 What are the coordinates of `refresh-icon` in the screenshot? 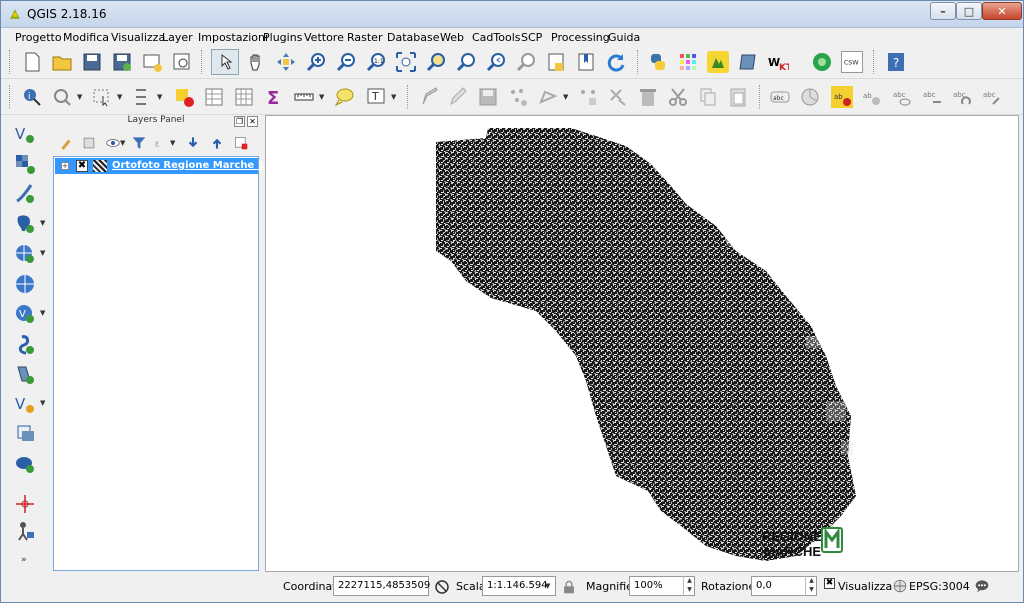 It's located at (616, 62).